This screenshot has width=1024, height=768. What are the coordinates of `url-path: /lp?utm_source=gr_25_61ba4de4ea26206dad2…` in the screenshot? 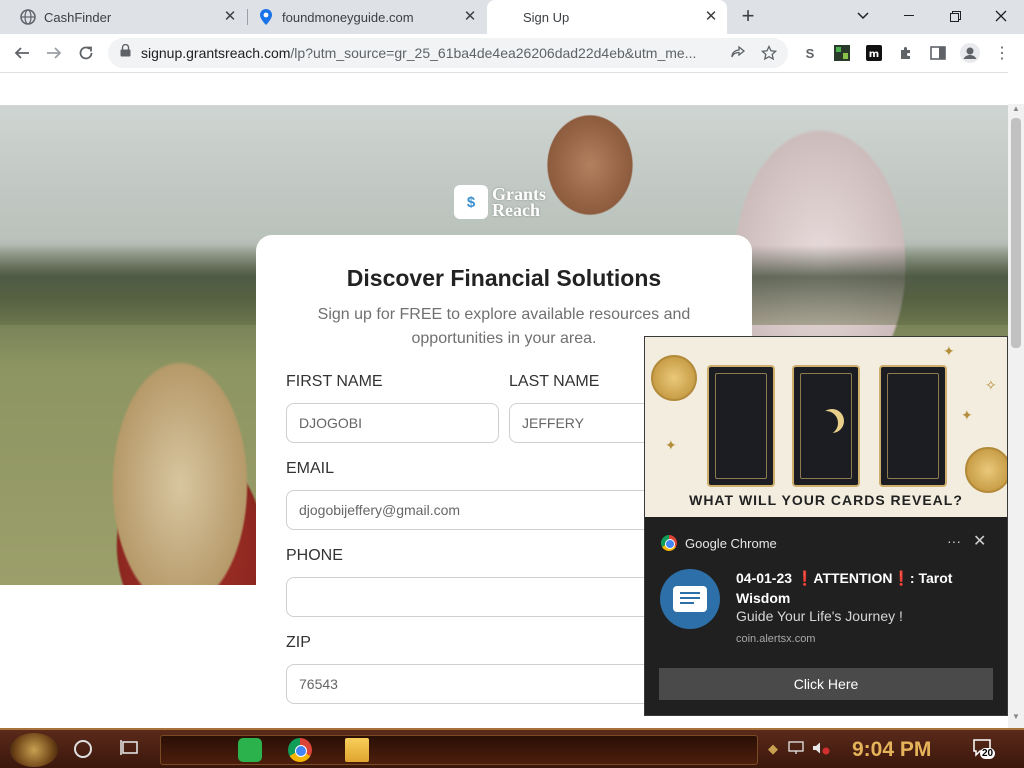 It's located at (493, 53).